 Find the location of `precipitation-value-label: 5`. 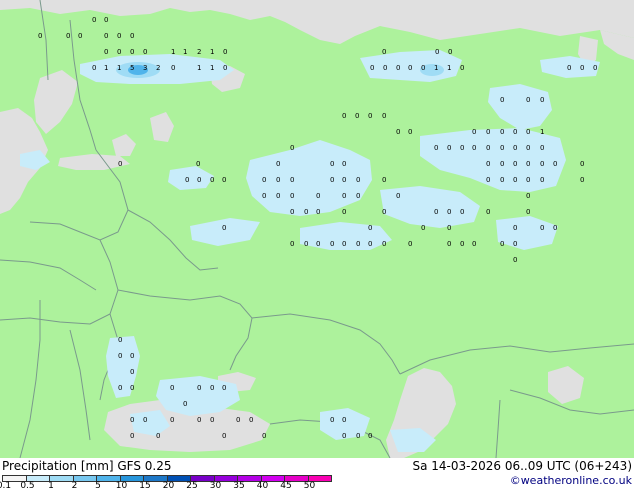

precipitation-value-label: 5 is located at coordinates (132, 68).